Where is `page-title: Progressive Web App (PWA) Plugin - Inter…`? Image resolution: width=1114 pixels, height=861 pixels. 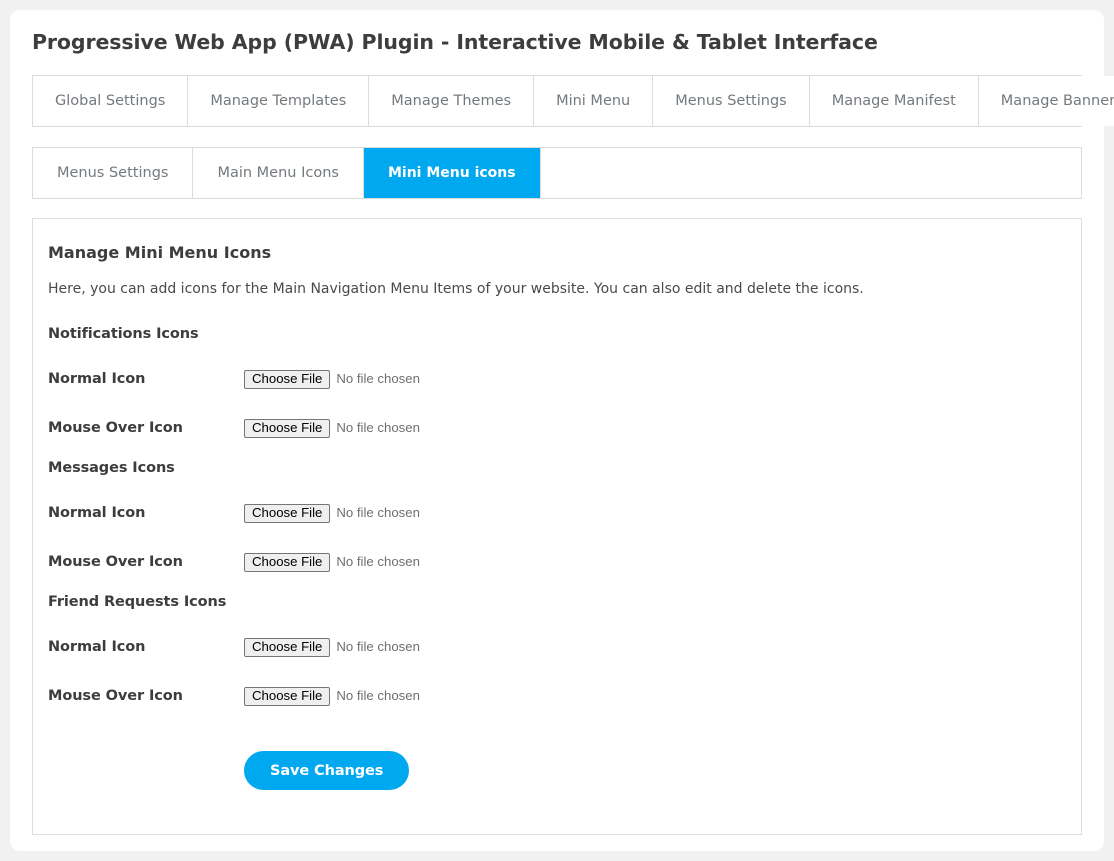 page-title: Progressive Web App (PWA) Plugin - Inter… is located at coordinates (455, 42).